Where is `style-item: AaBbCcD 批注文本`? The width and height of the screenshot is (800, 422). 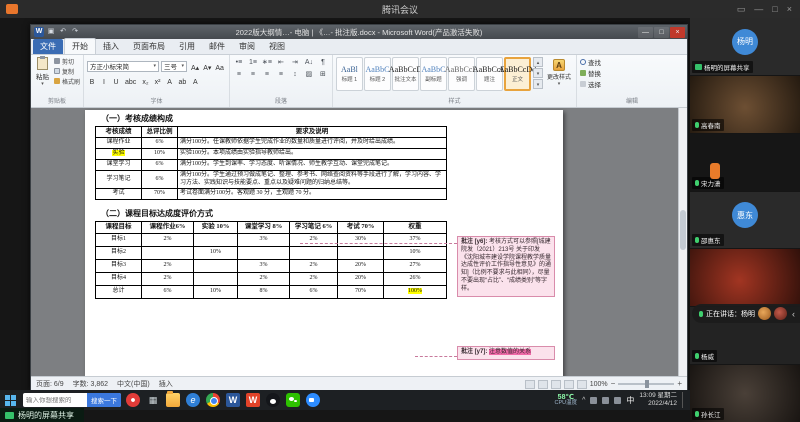 style-item: AaBbCcD 批注文本 is located at coordinates (405, 74).